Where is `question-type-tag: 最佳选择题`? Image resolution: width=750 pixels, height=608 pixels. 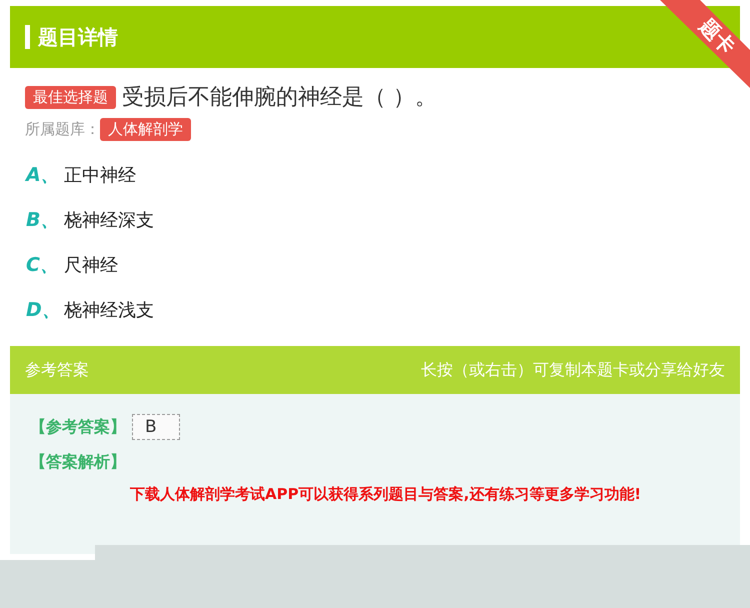 question-type-tag: 最佳选择题 is located at coordinates (70, 97).